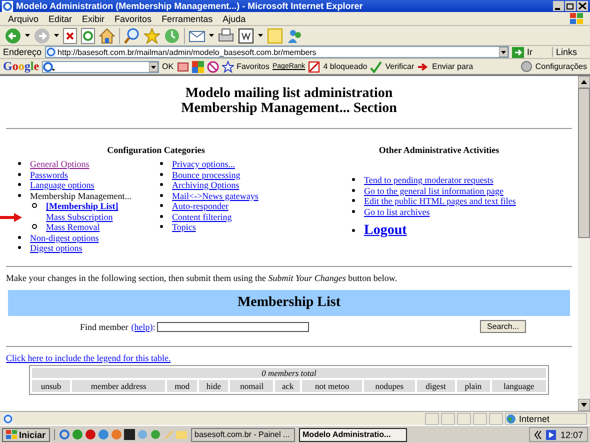 This screenshot has width=590, height=443. Describe the element at coordinates (11, 435) in the screenshot. I see `windows-logo-icon` at that location.